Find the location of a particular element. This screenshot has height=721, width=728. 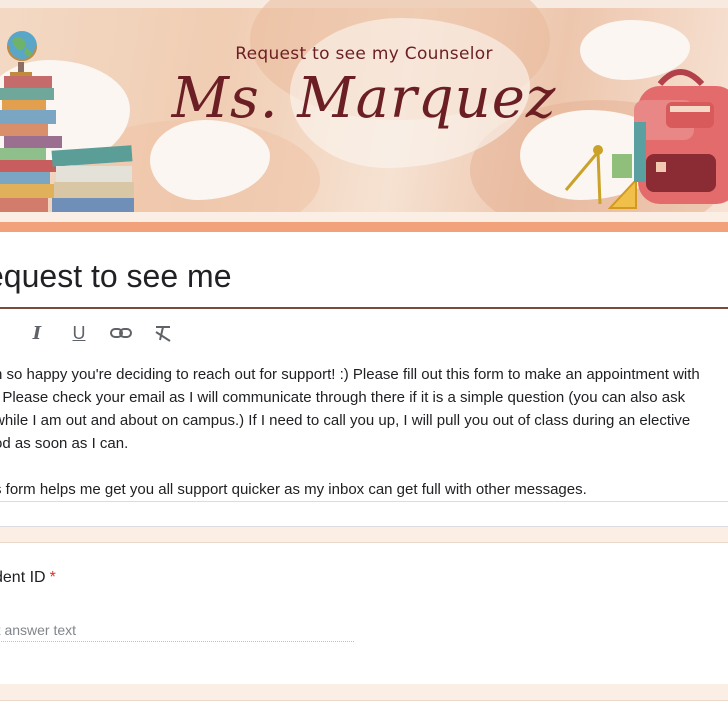

clear-format-icon is located at coordinates (163, 334).